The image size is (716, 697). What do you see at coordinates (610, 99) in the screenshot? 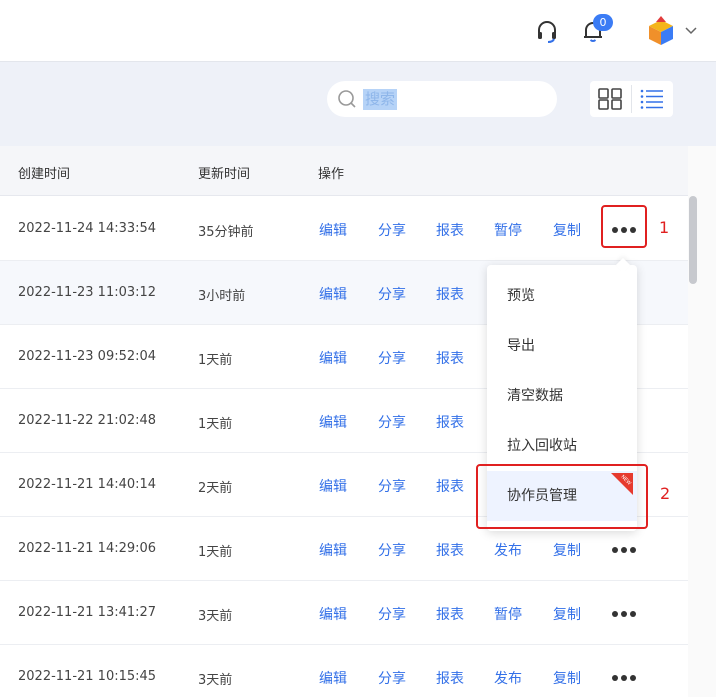
I see `grid-view-icon` at bounding box center [610, 99].